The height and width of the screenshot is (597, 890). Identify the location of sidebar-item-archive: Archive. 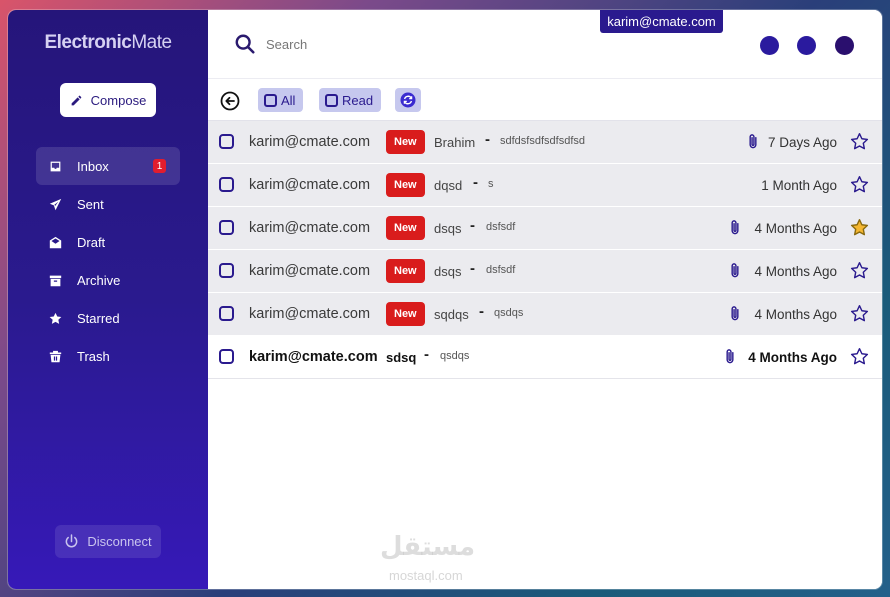
(108, 280).